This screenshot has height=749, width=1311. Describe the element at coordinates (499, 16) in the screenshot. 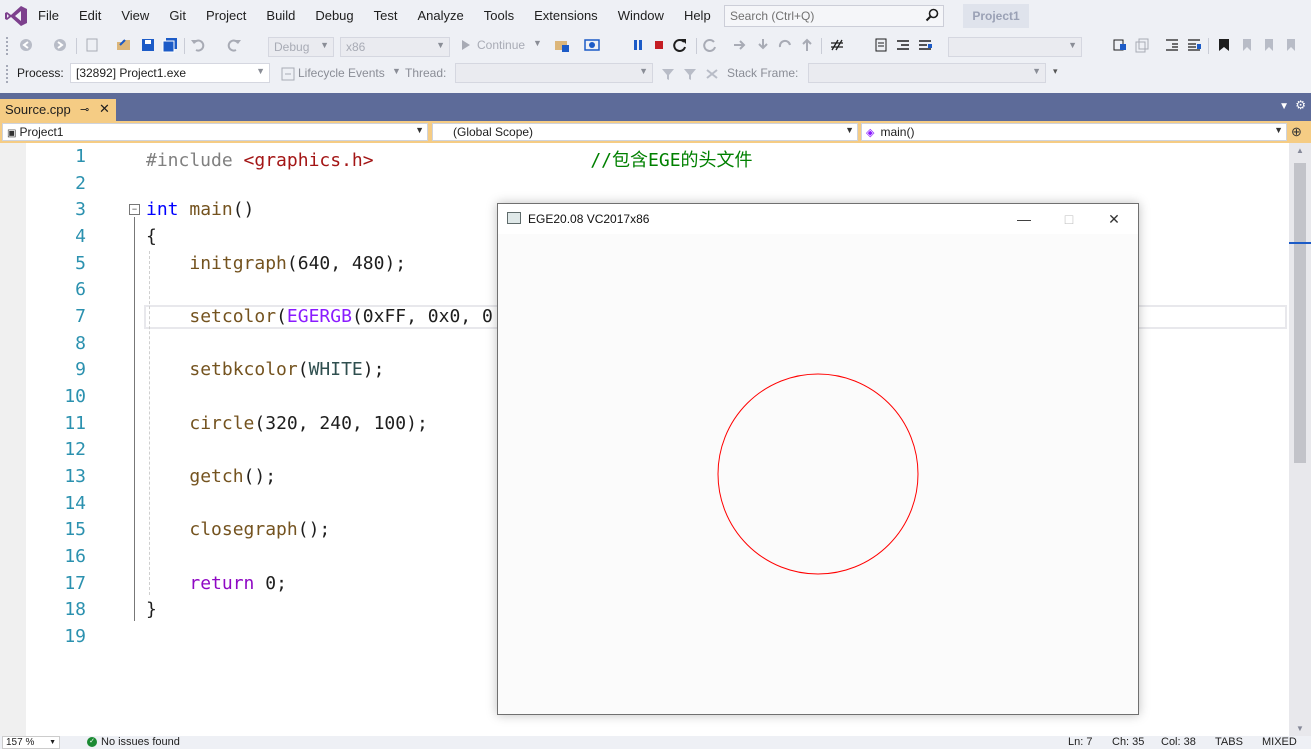

I see `menu-tools: Tools` at that location.